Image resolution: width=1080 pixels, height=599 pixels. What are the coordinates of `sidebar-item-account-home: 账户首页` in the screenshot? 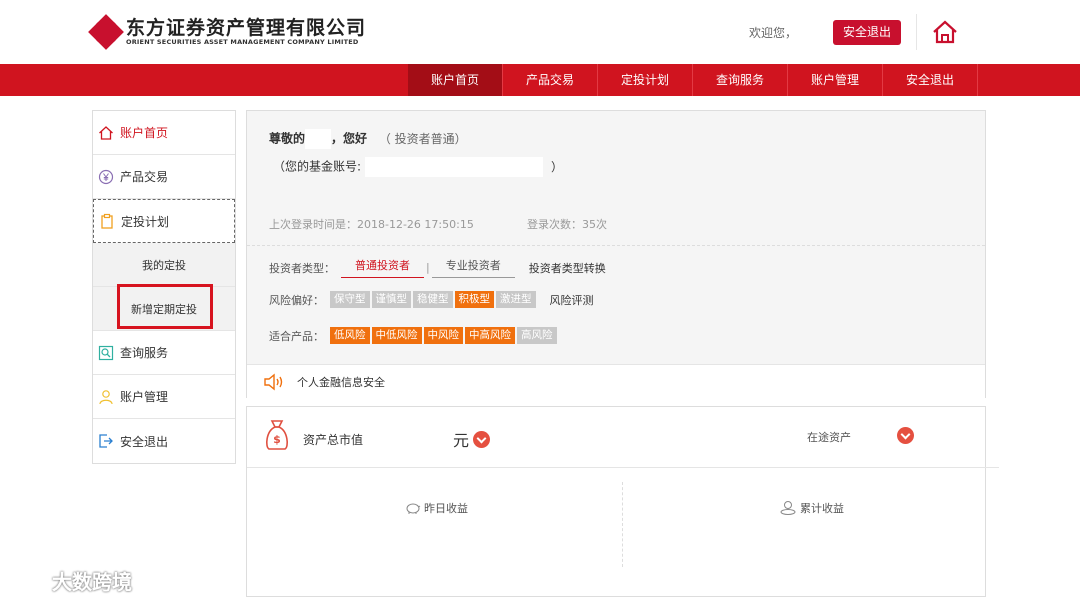 It's located at (164, 133).